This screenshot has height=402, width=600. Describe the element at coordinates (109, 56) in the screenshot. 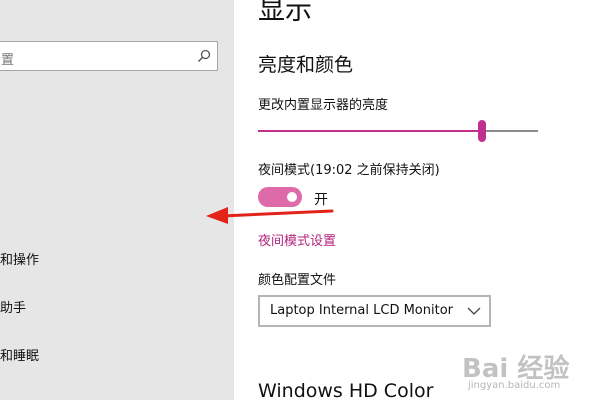

I see `search-box: 置` at that location.